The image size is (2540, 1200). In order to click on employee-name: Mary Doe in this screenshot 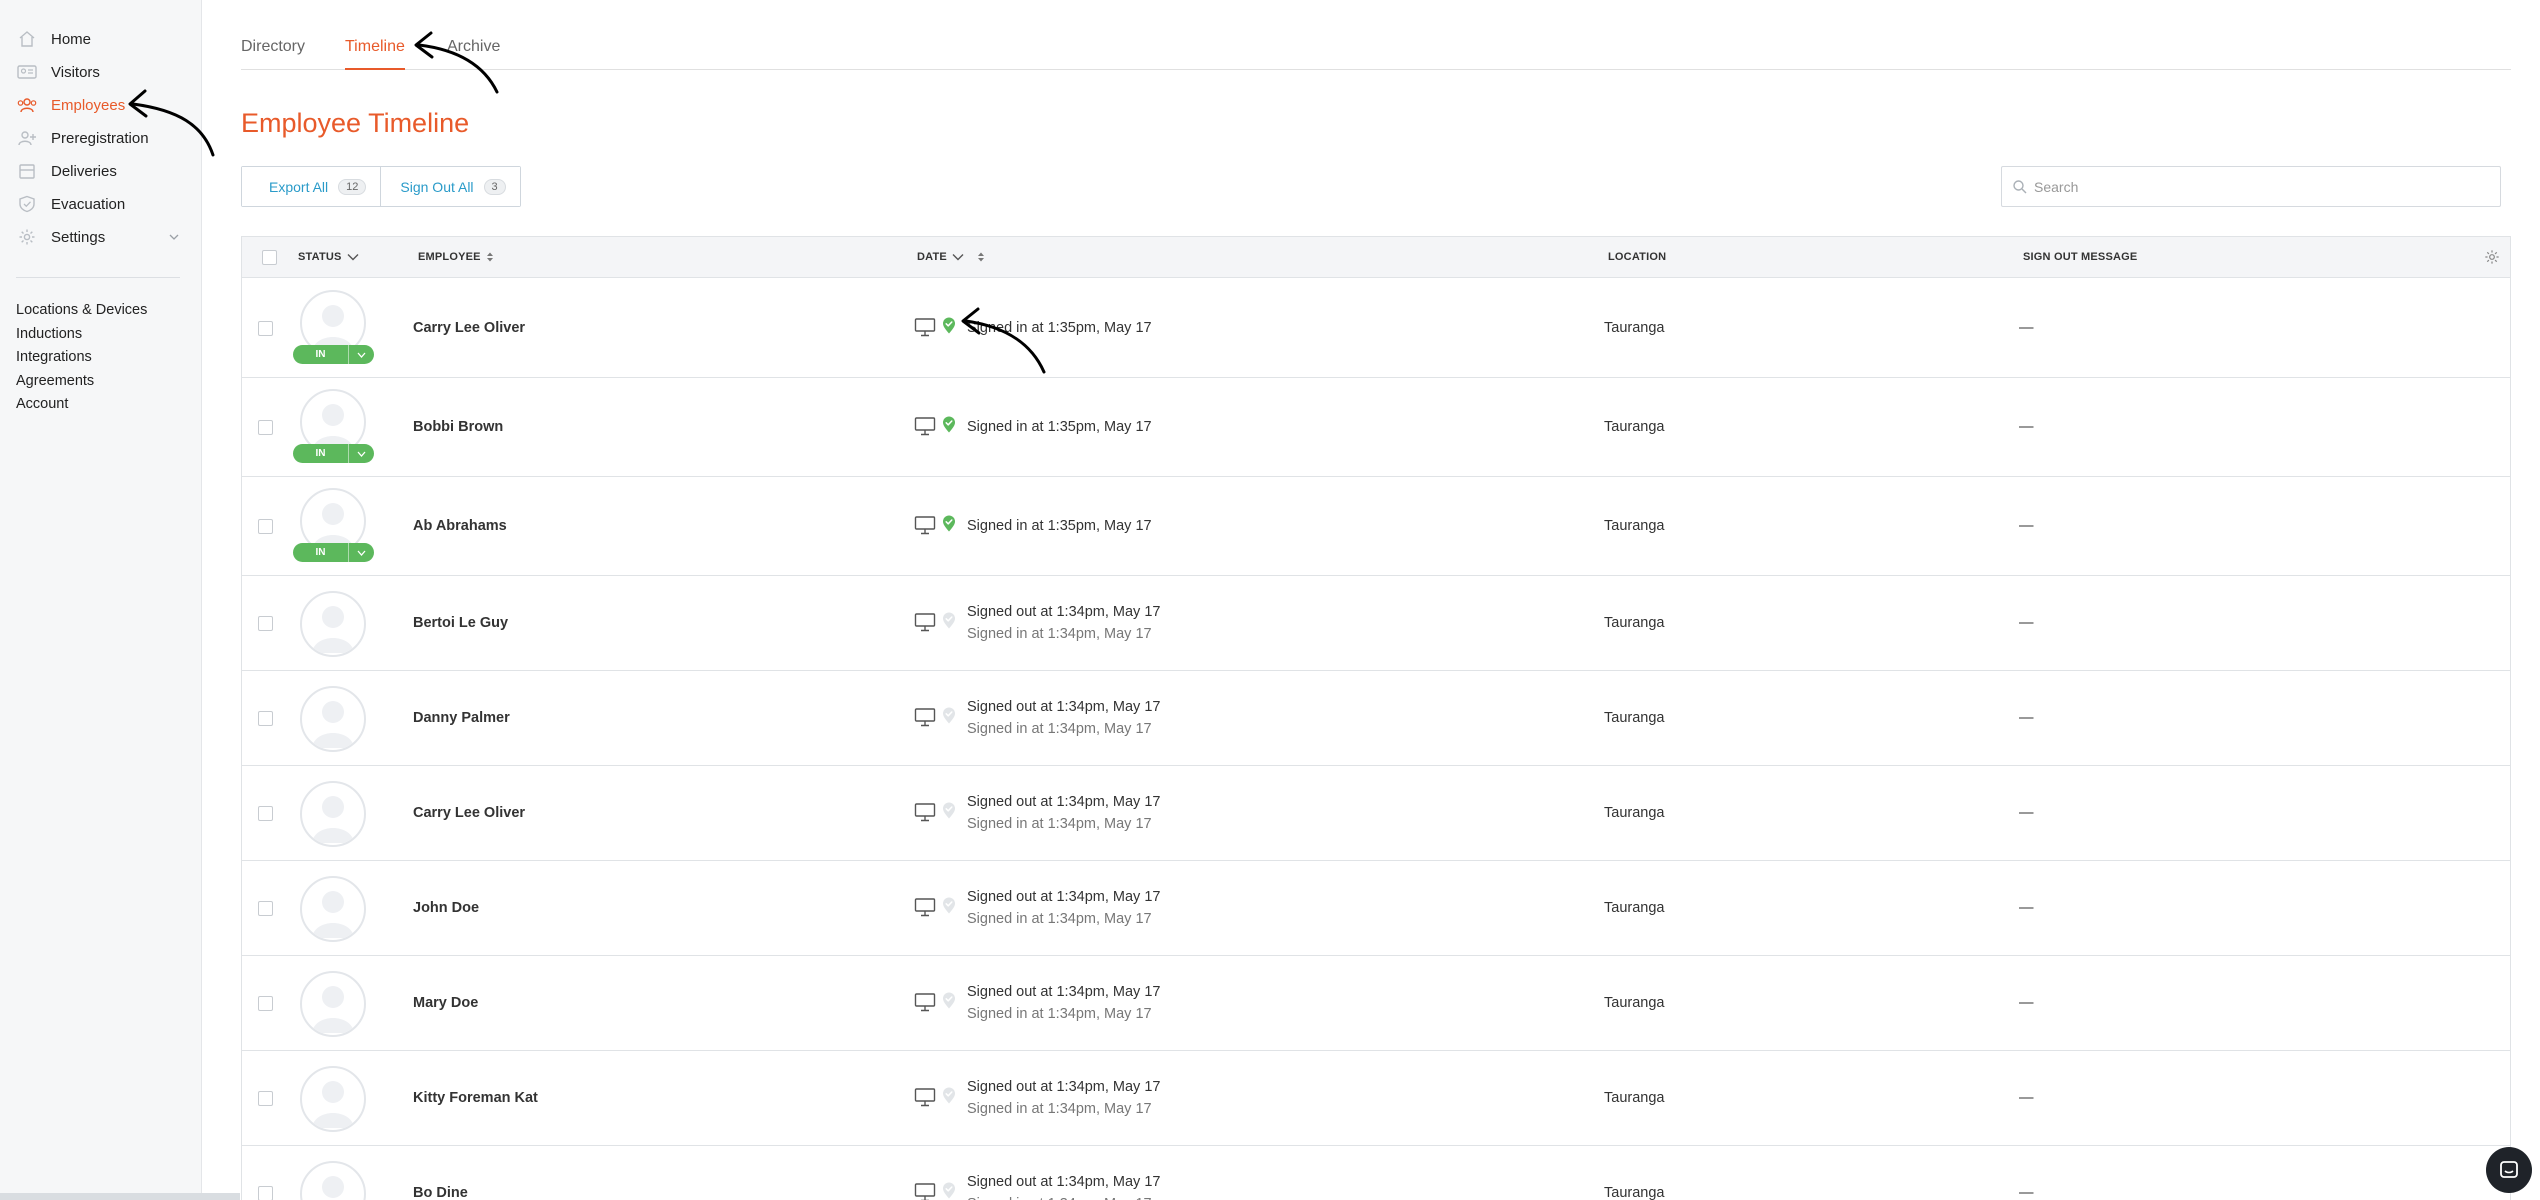, I will do `click(445, 1003)`.